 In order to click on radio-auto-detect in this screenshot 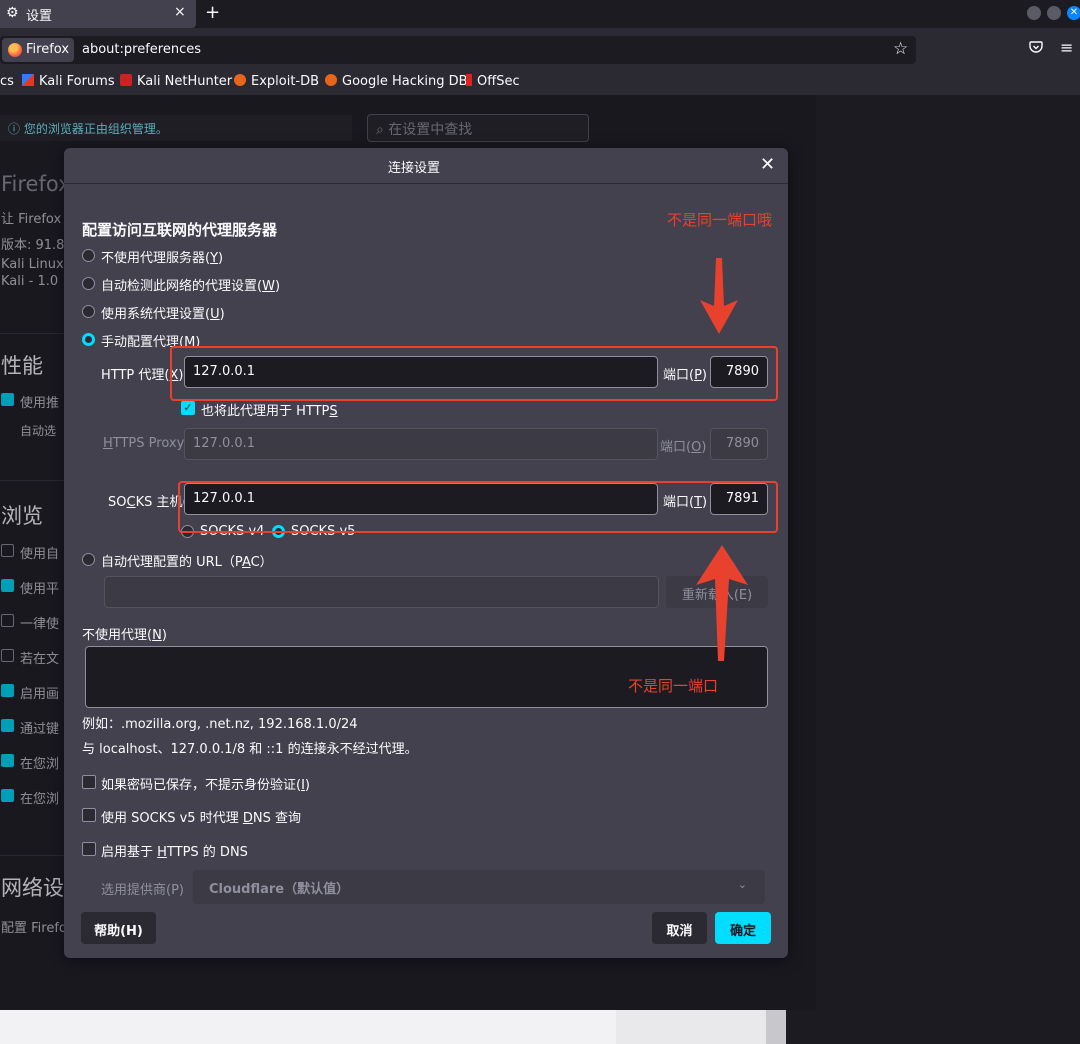, I will do `click(88, 283)`.